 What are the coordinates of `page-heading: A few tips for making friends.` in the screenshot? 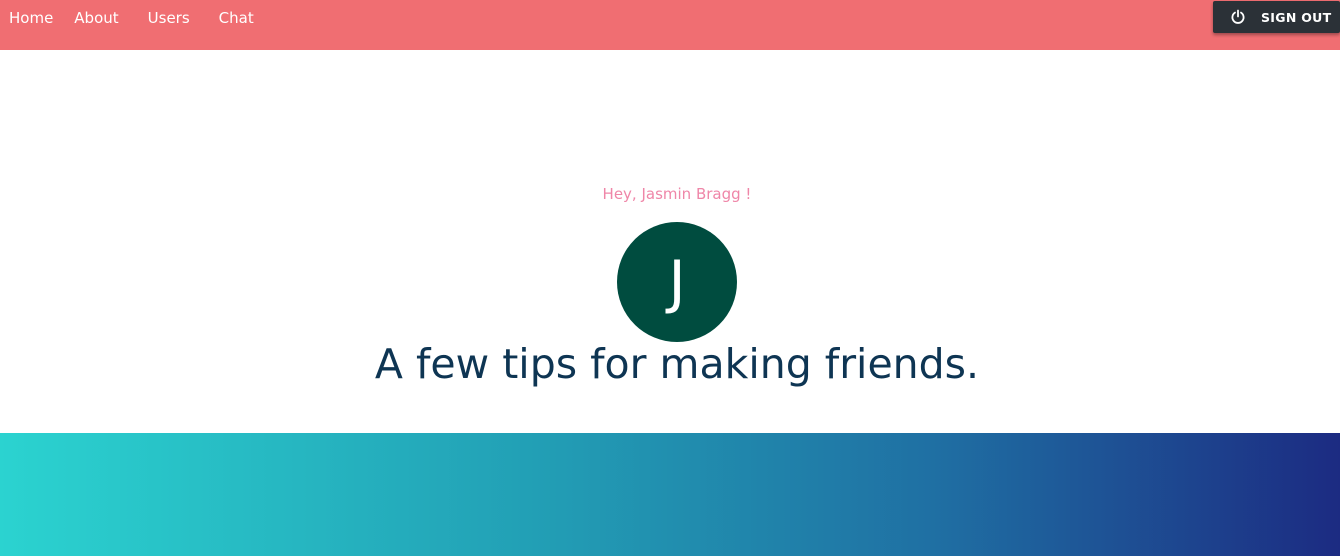 It's located at (677, 364).